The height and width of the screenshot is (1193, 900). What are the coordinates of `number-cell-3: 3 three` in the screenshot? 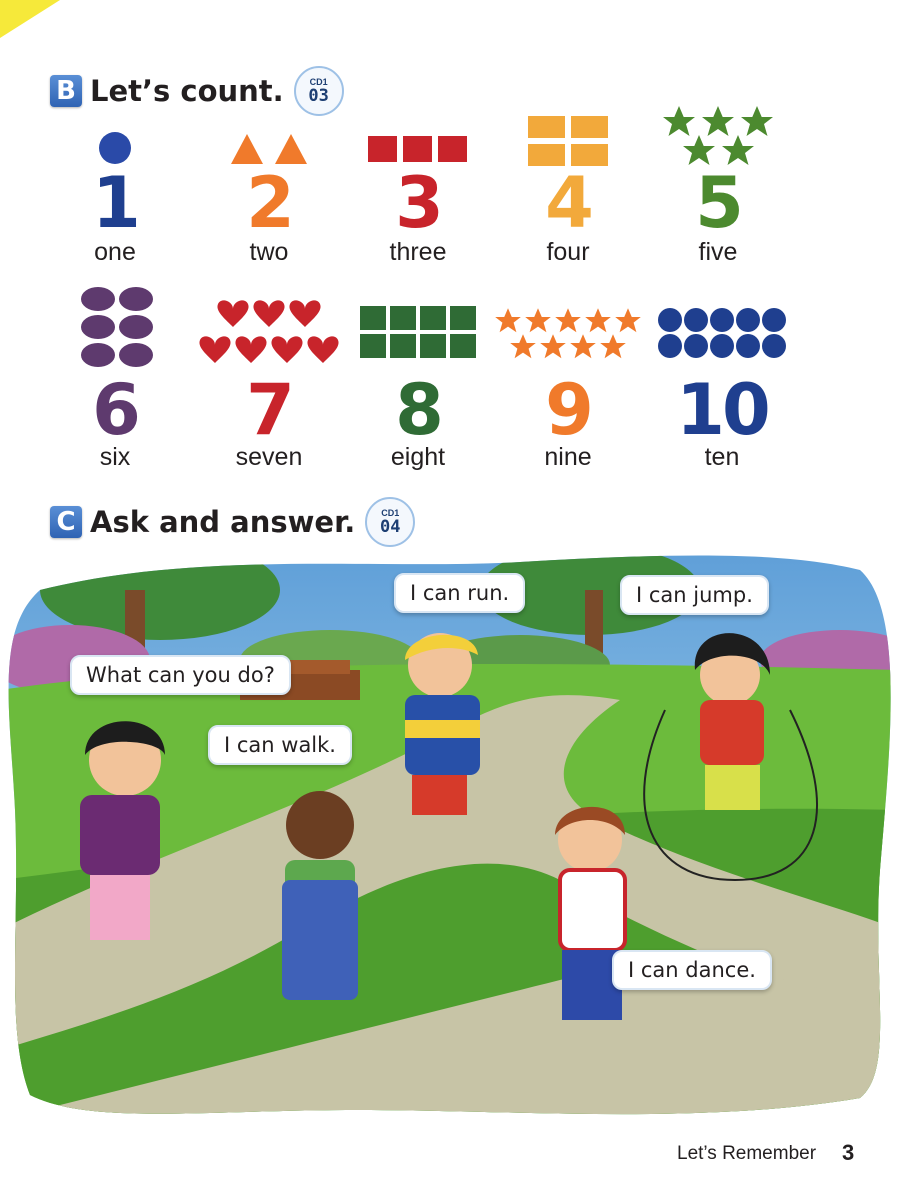 It's located at (418, 185).